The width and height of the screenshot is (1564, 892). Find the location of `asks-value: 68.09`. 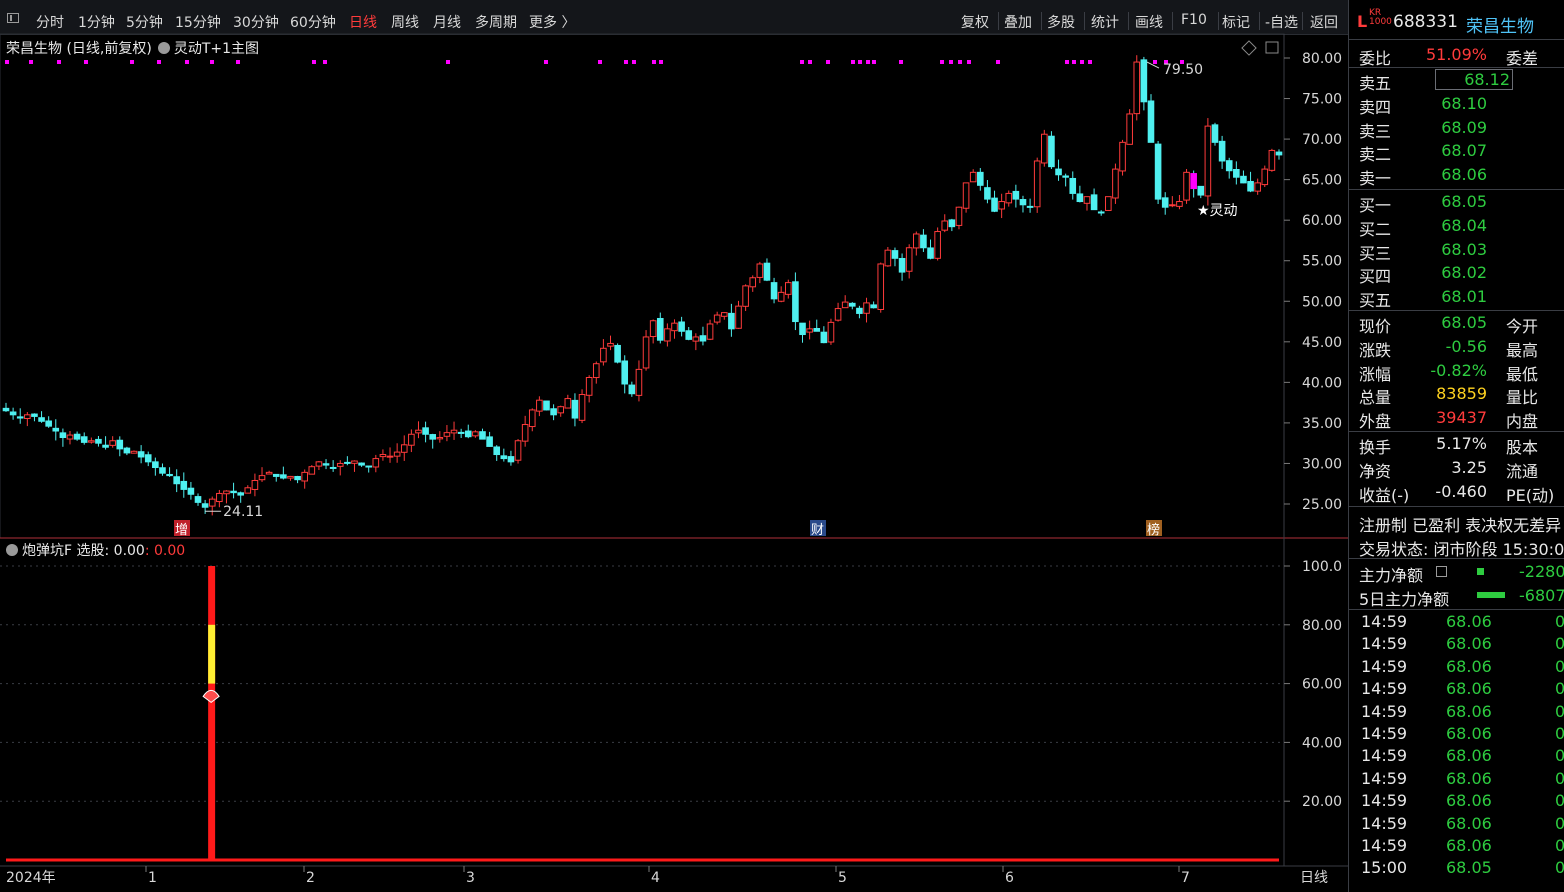

asks-value: 68.09 is located at coordinates (1464, 127).